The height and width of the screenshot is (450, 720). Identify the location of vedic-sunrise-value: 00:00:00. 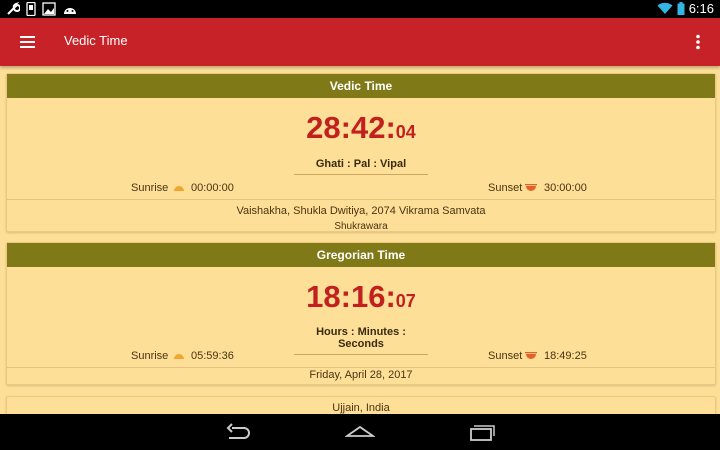
(212, 188).